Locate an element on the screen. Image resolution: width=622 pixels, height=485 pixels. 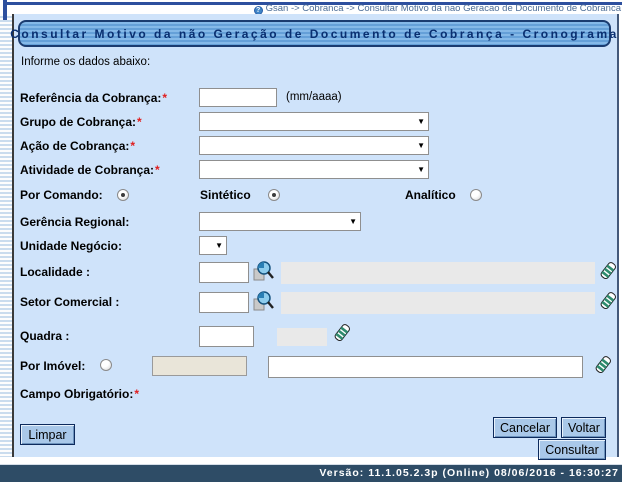
row-acao: Ação de Cobrança:* ▼ is located at coordinates (315, 147).